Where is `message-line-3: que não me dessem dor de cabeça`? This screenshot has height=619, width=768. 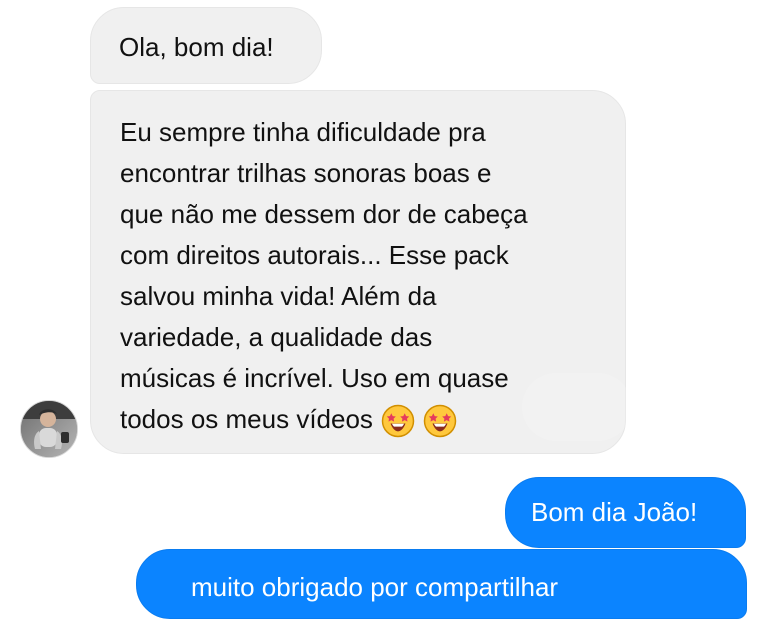 message-line-3: que não me dessem dor de cabeça is located at coordinates (324, 214).